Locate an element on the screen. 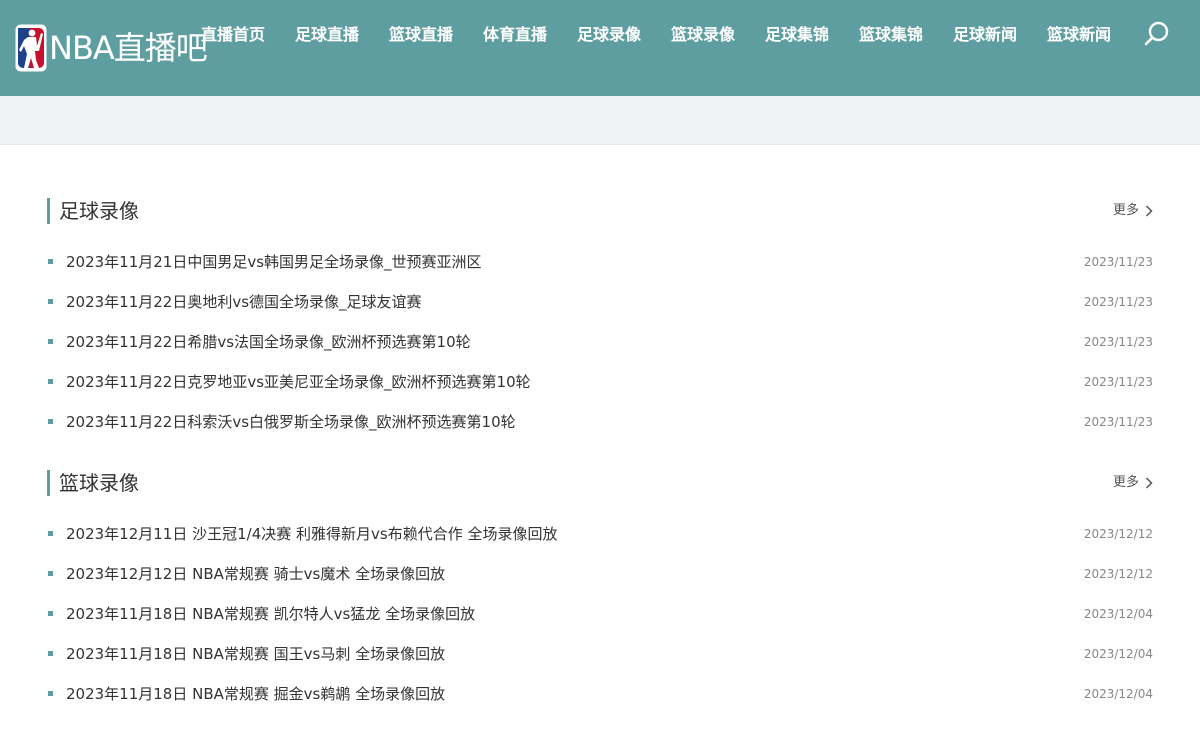 The height and width of the screenshot is (740, 1200). list-item-link: 2023年11月18日 NBA常规赛 掘金vs鹈鹕 全场录像回放 is located at coordinates (255, 694).